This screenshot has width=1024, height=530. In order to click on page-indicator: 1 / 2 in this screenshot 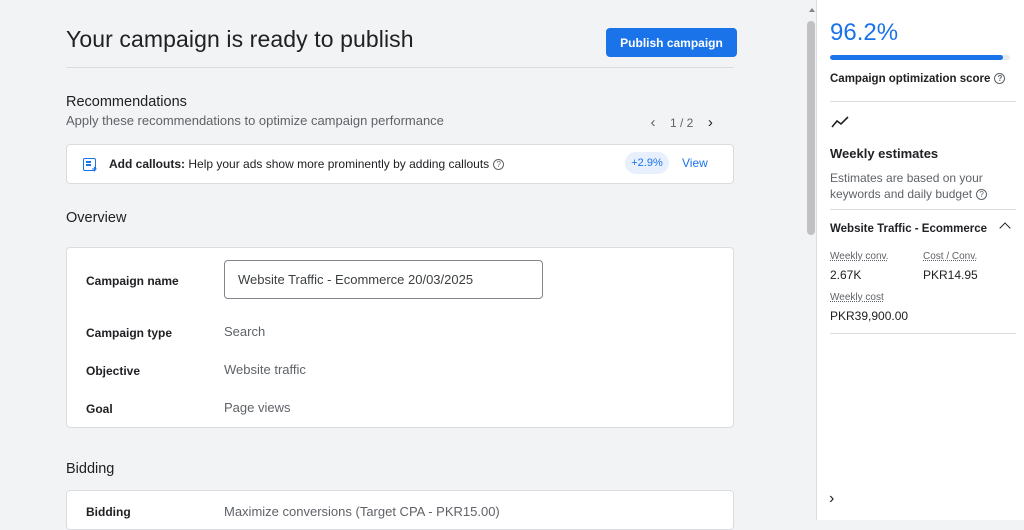, I will do `click(682, 122)`.